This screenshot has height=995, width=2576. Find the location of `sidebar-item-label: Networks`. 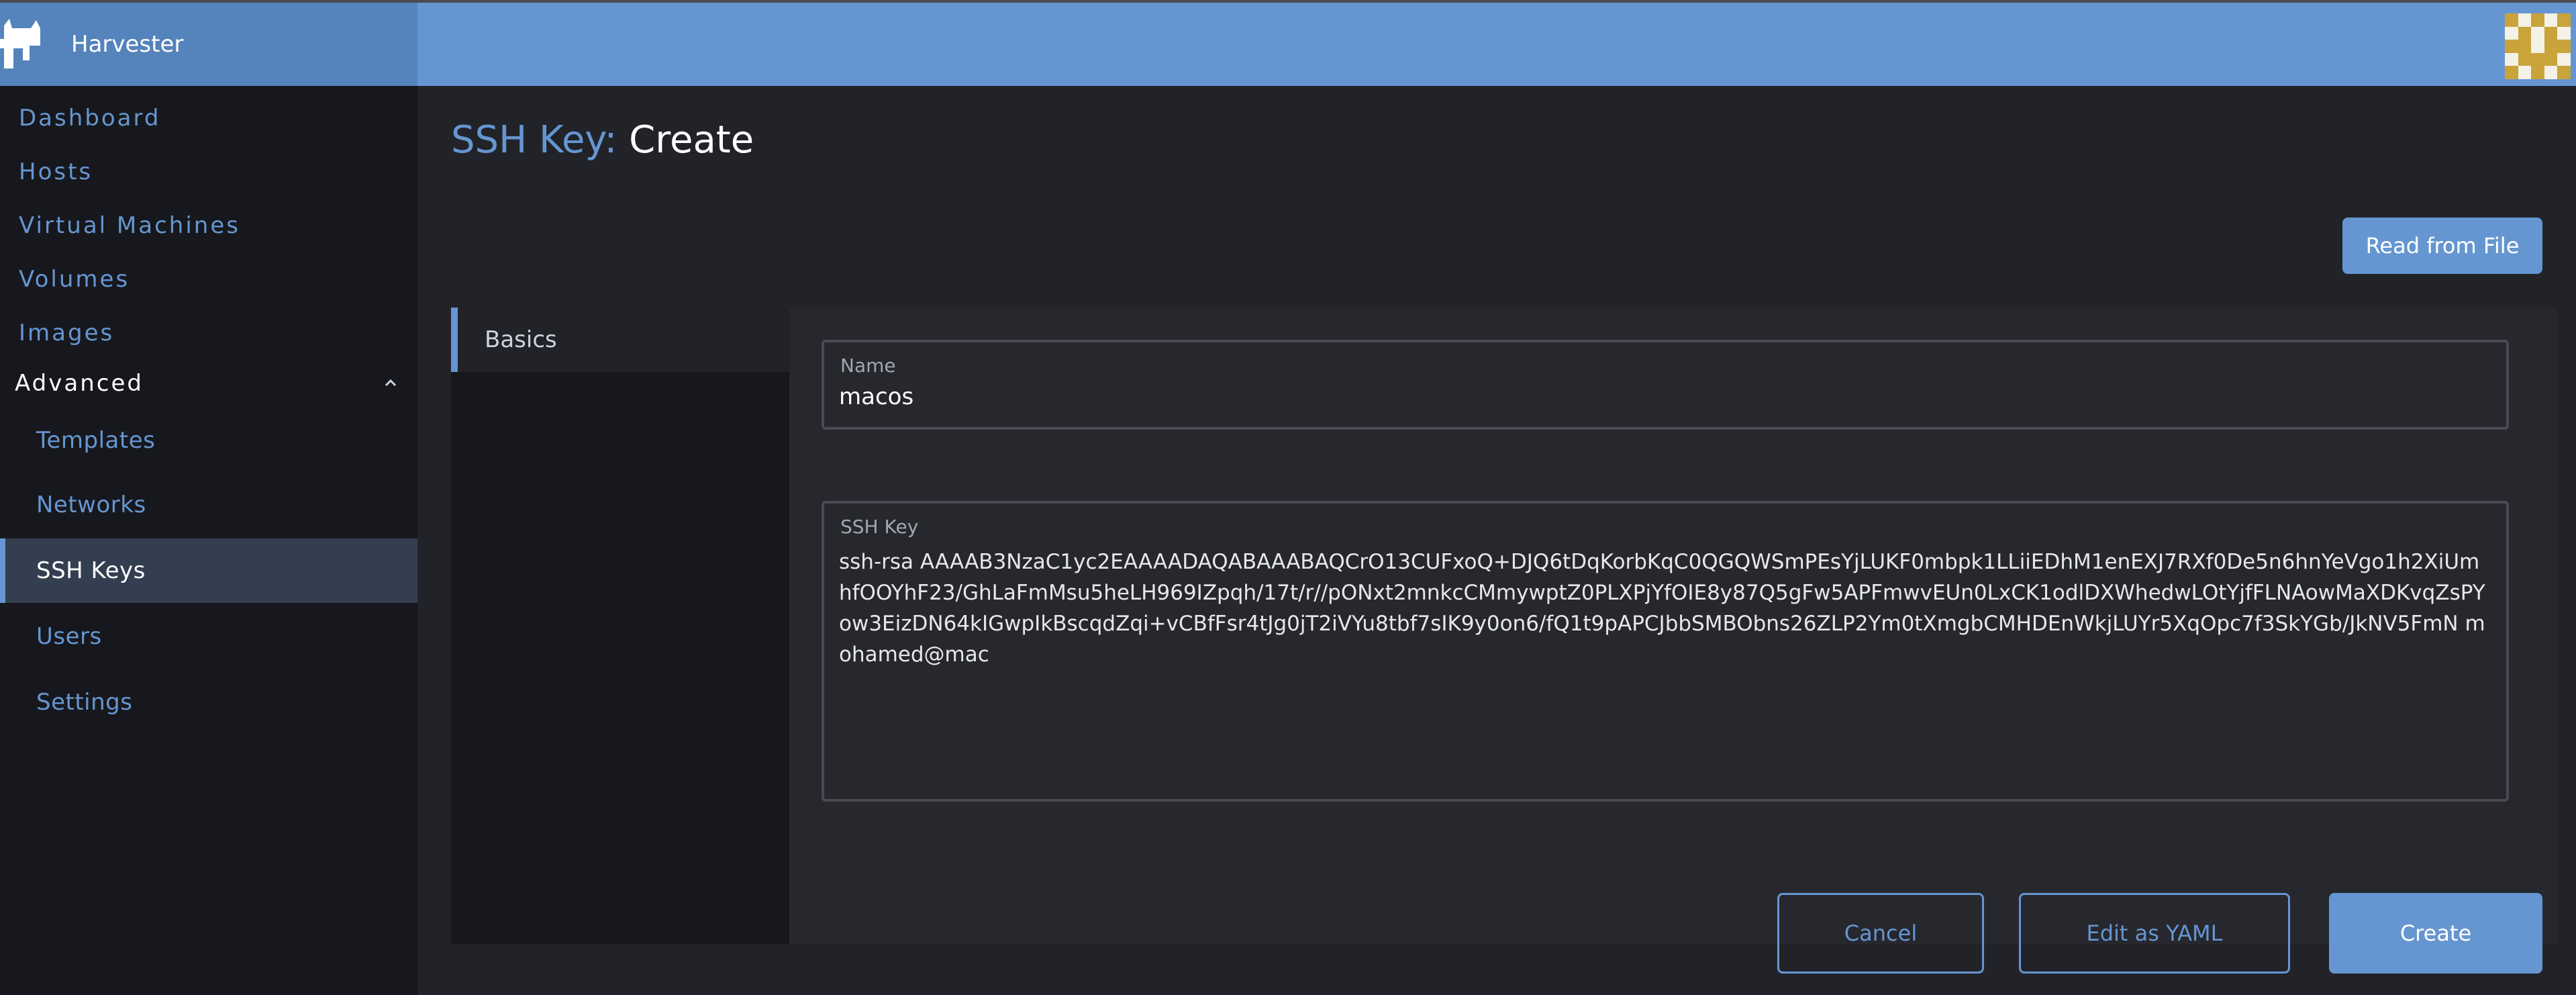

sidebar-item-label: Networks is located at coordinates (91, 504).